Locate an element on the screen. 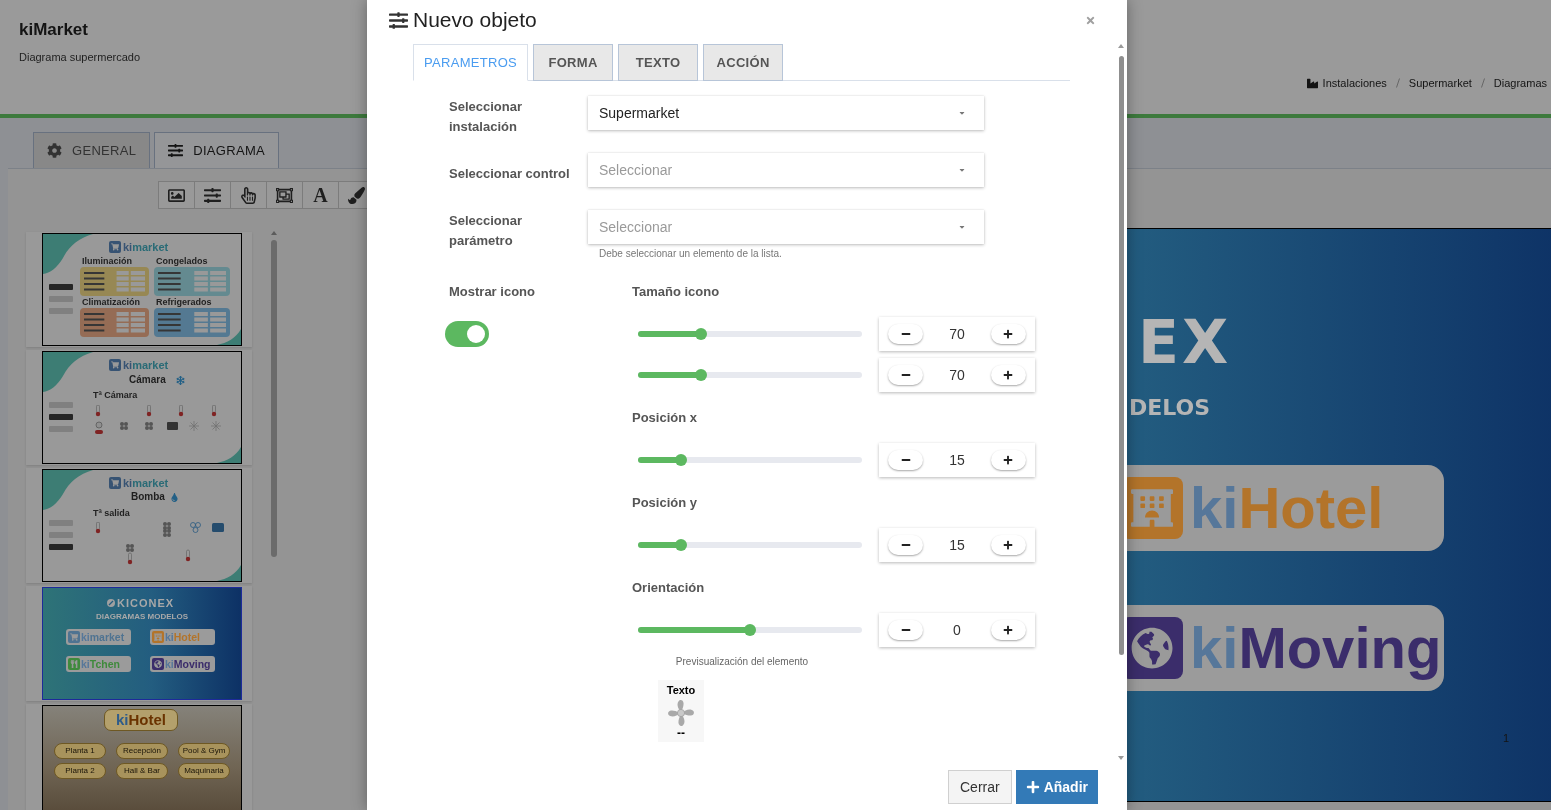  close-button: Cerrar is located at coordinates (980, 787).